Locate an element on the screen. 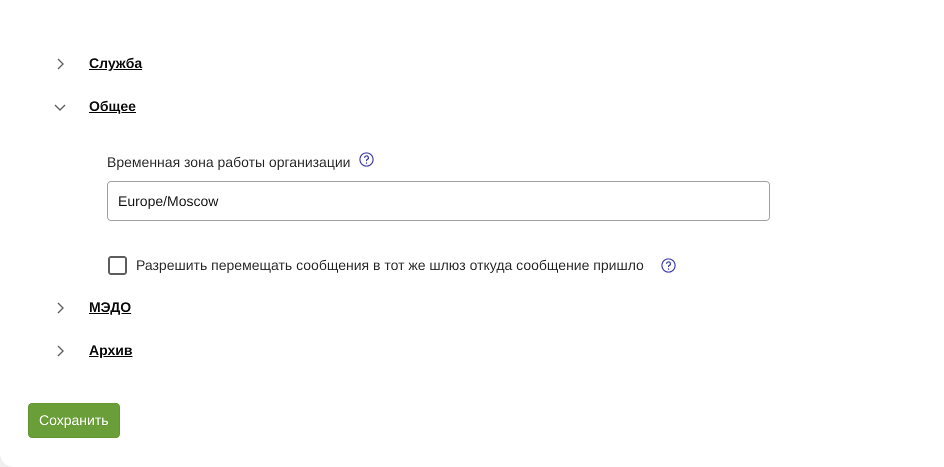 The height and width of the screenshot is (467, 944). field-label: Временная зона работы организации is located at coordinates (229, 162).